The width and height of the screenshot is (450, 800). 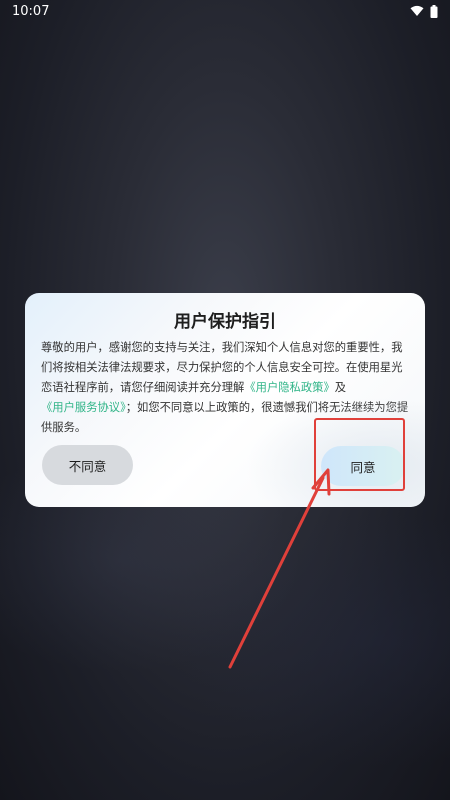 I want to click on decline-button: 不同意, so click(x=87, y=465).